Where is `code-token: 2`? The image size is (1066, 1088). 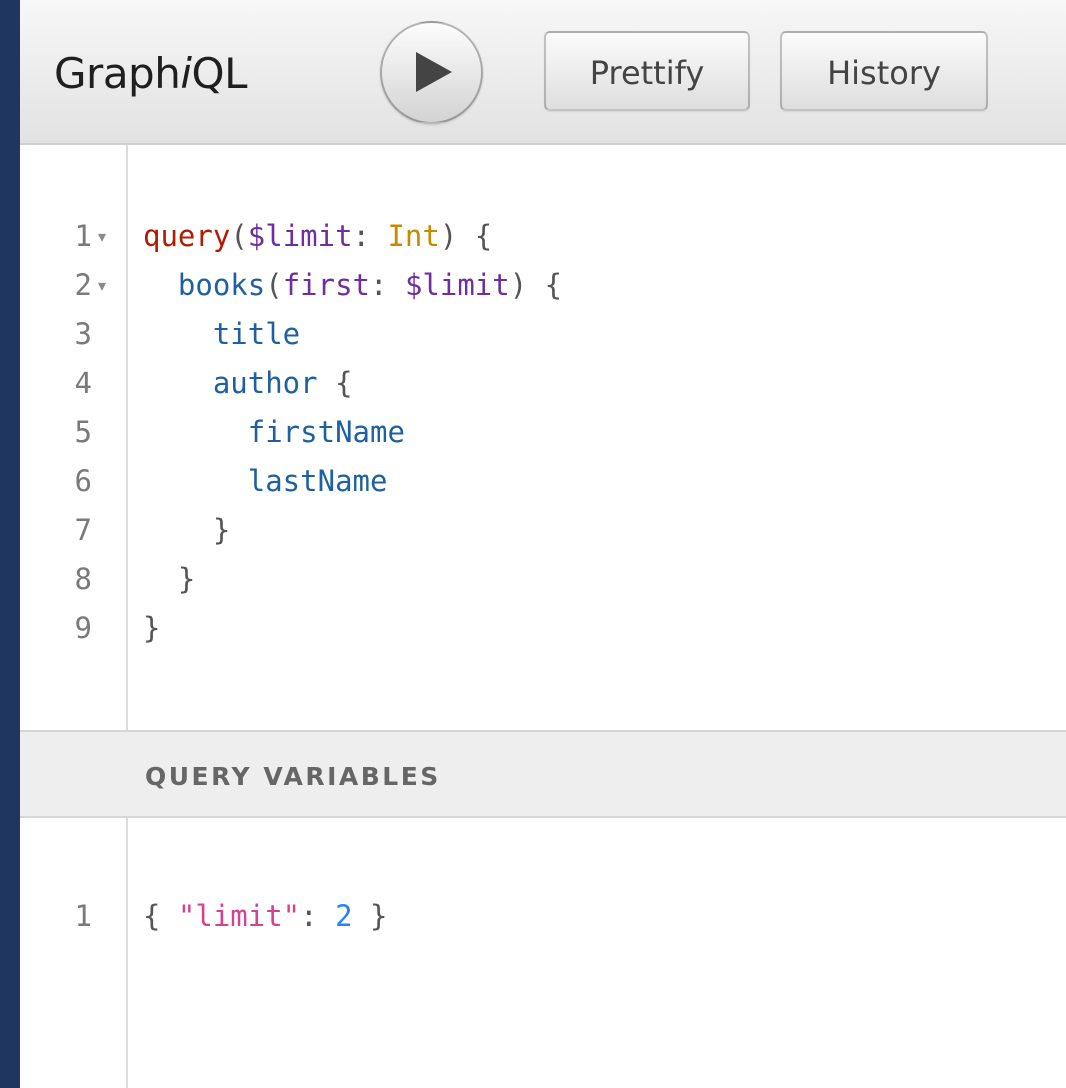 code-token: 2 is located at coordinates (344, 916).